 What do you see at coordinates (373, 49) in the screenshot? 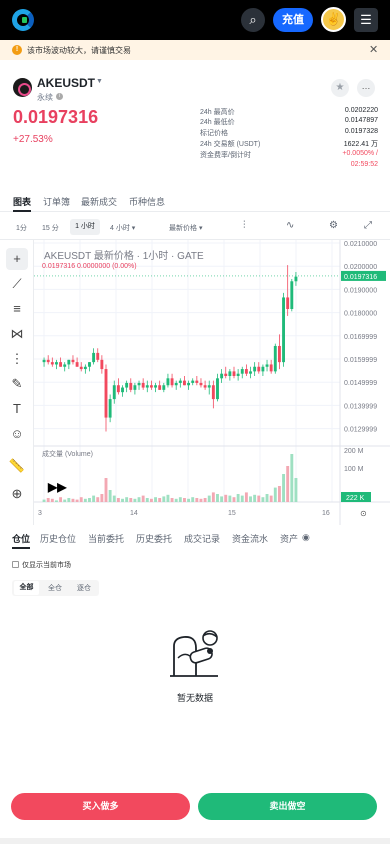
I see `close-icon: ✕` at bounding box center [373, 49].